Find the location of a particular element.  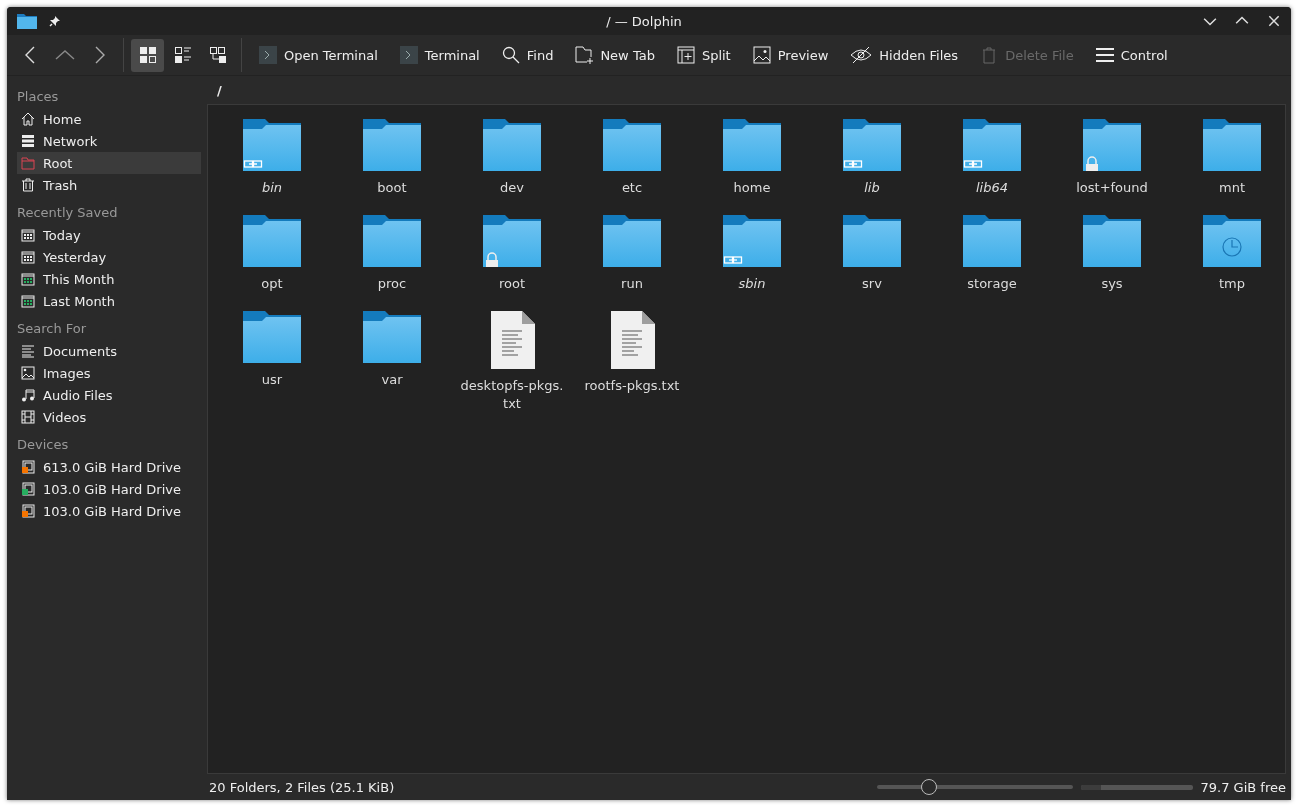

find-button: Find is located at coordinates (527, 55).